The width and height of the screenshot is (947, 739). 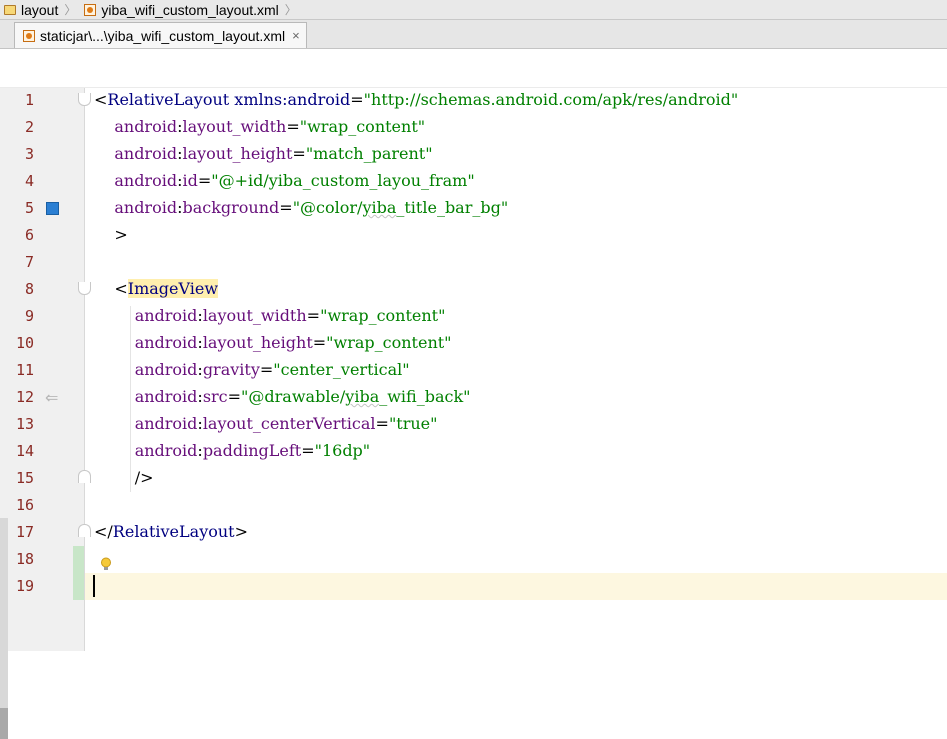 I want to click on editor-header-area, so click(x=473, y=68).